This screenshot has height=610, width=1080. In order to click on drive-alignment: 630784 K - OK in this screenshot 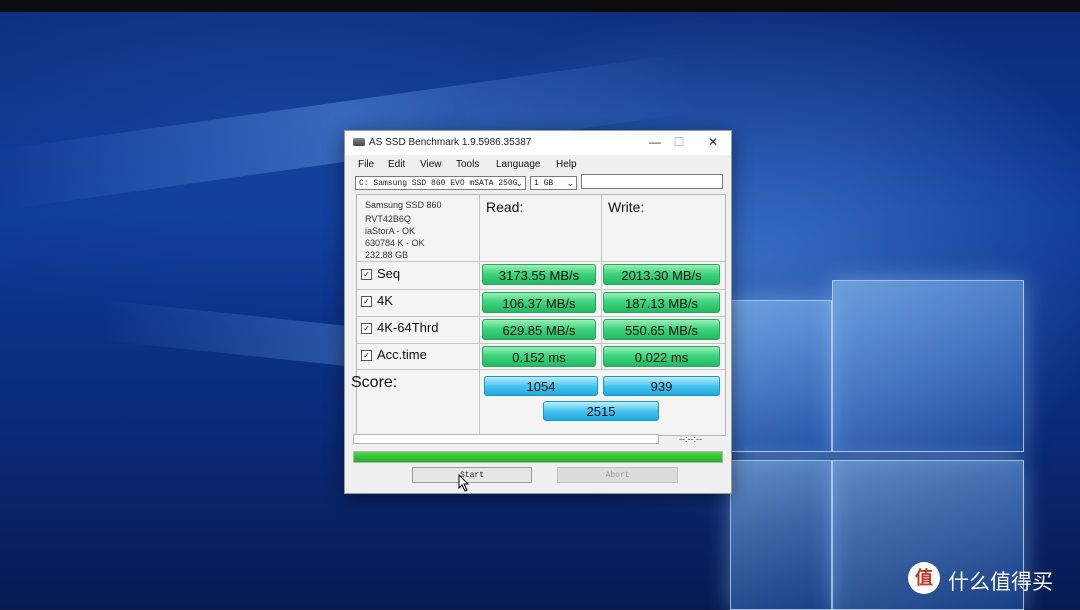, I will do `click(395, 243)`.